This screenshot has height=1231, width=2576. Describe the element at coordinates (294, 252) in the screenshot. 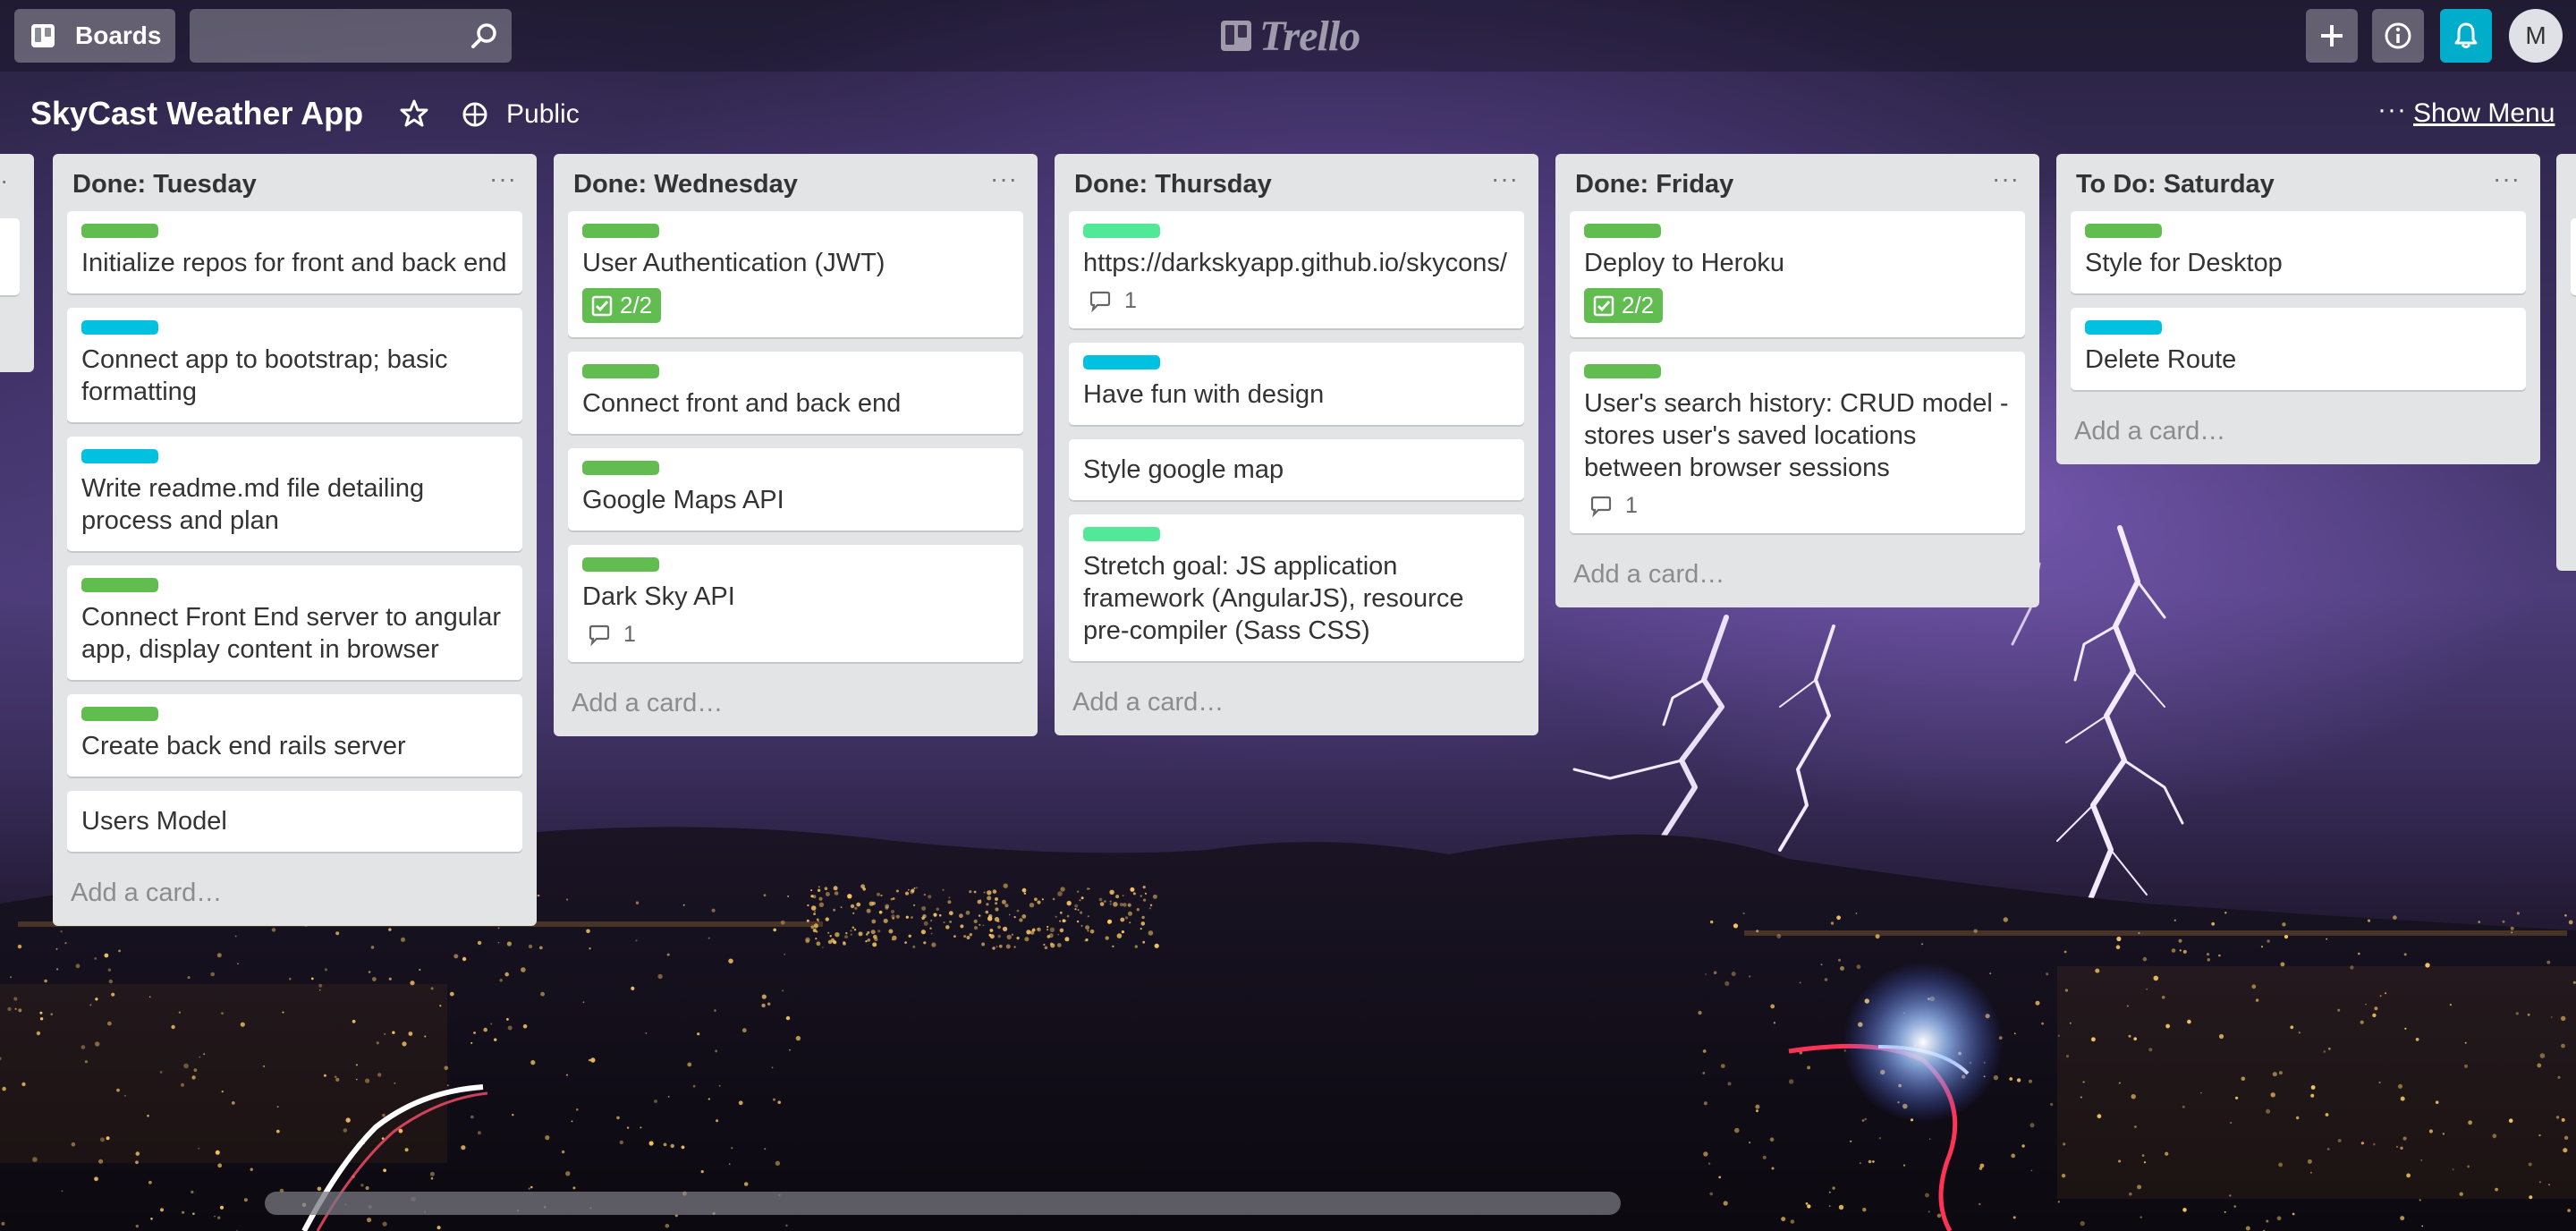

I see `card: Initialize repos for front and back end` at that location.